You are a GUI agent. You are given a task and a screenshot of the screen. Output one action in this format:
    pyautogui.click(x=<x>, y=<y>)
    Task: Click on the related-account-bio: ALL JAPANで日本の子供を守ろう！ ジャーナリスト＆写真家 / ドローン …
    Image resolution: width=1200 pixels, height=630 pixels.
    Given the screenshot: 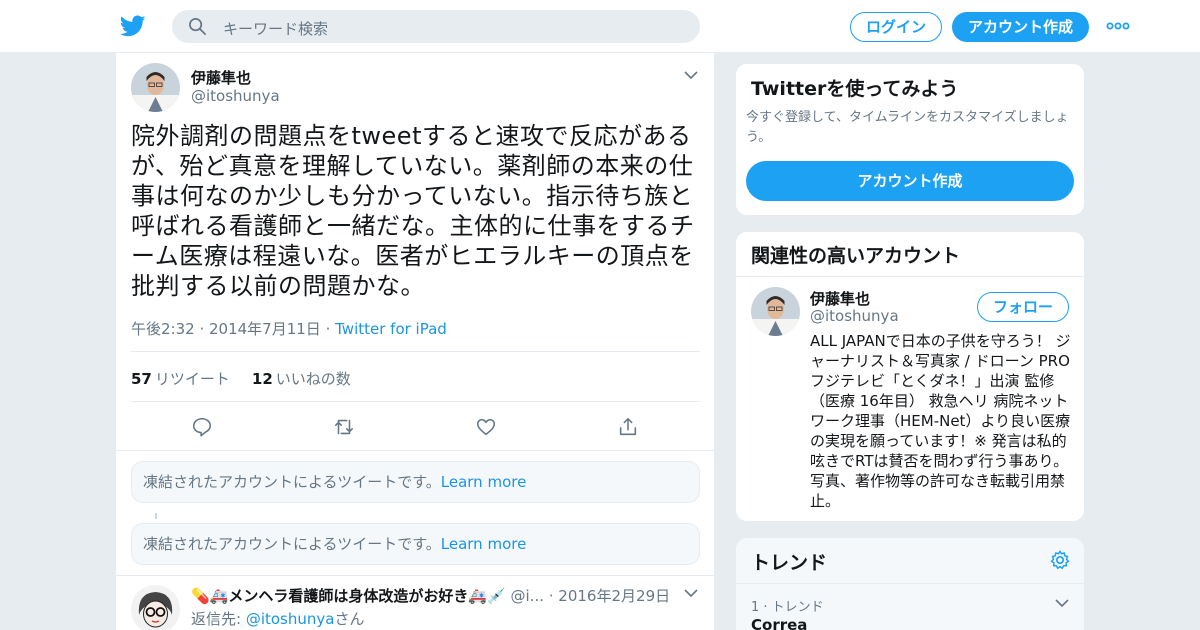 What is the action you would take?
    pyautogui.click(x=940, y=421)
    